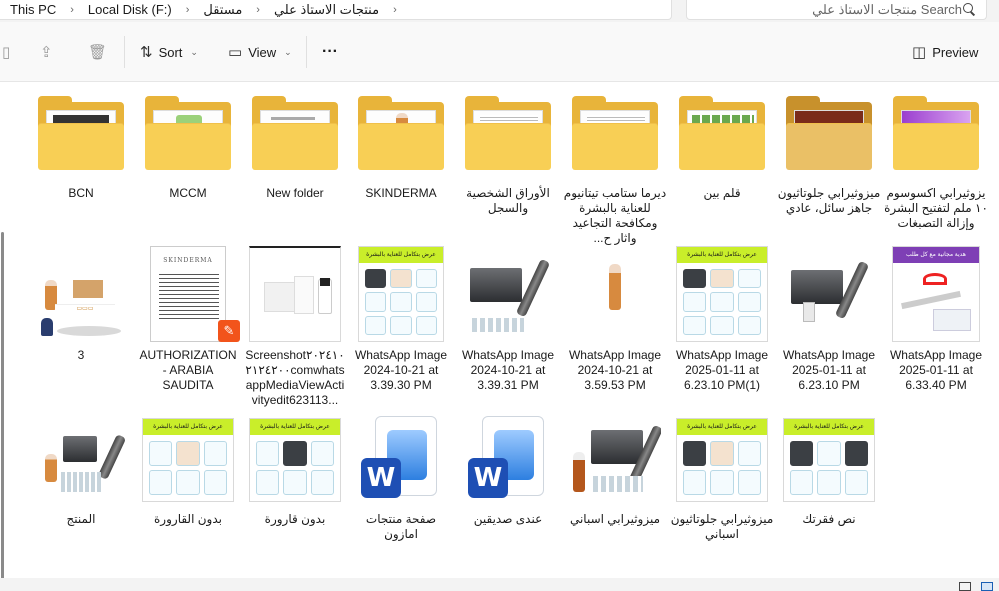 The image size is (999, 591). I want to click on folder-item: MCCM, so click(188, 142).